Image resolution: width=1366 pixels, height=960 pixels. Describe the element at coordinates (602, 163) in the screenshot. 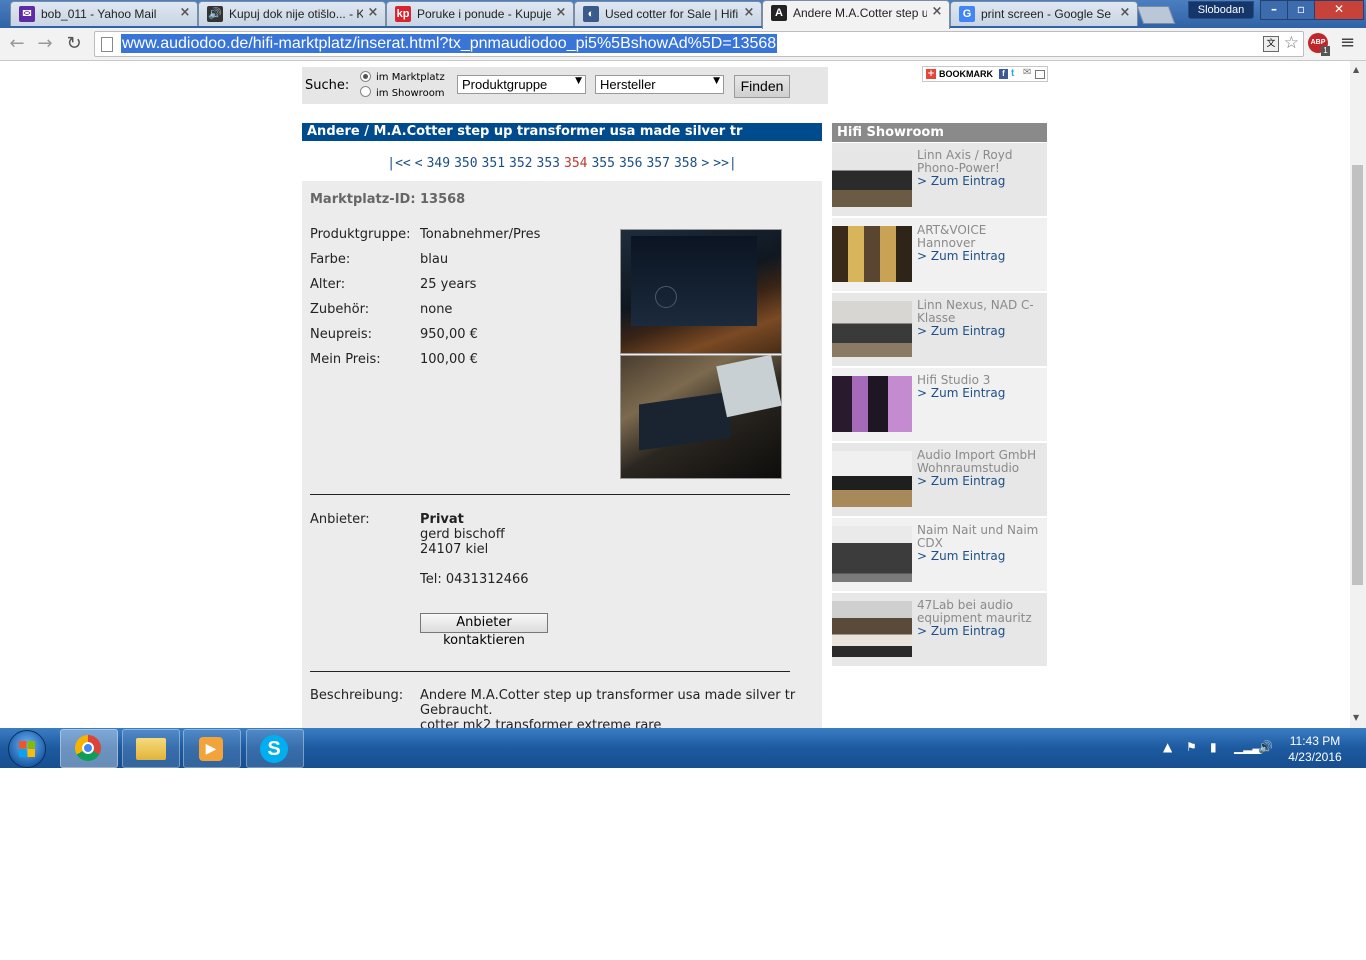

I see `page-link: 355` at that location.